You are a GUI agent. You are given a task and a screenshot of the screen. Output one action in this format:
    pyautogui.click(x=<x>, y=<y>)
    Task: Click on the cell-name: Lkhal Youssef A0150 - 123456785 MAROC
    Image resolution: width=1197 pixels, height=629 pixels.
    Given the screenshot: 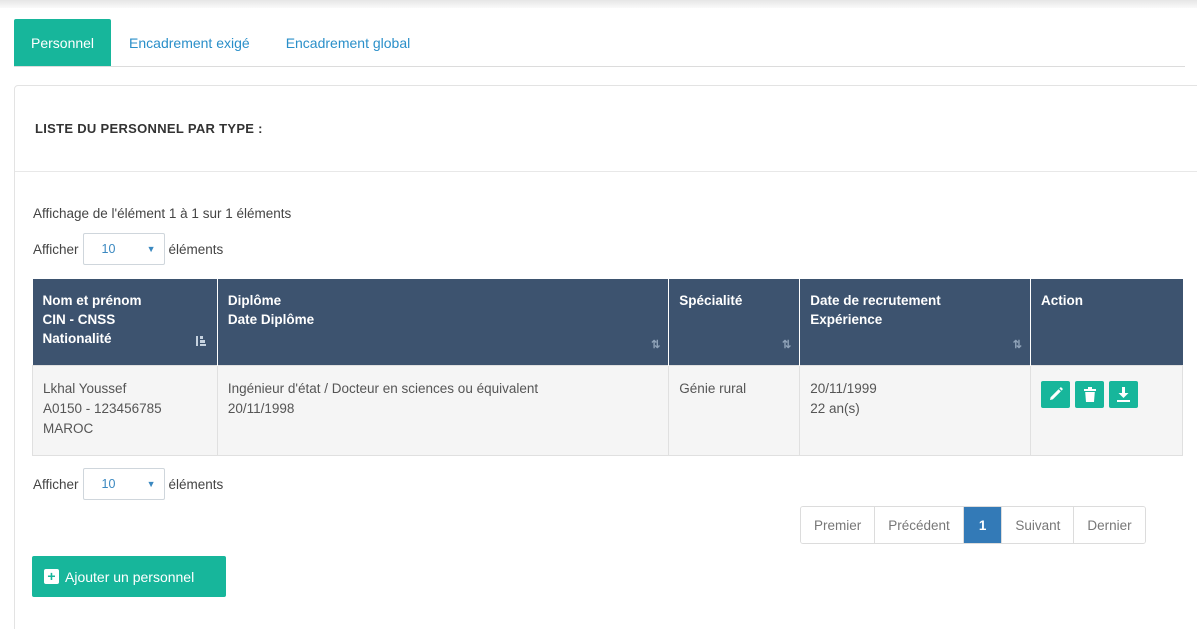 What is the action you would take?
    pyautogui.click(x=125, y=410)
    